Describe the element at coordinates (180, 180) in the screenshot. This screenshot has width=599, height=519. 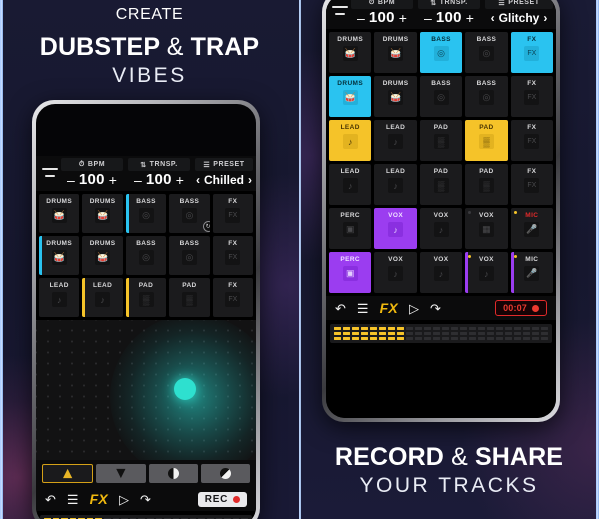
I see `left-transpose-plus-button: +` at that location.